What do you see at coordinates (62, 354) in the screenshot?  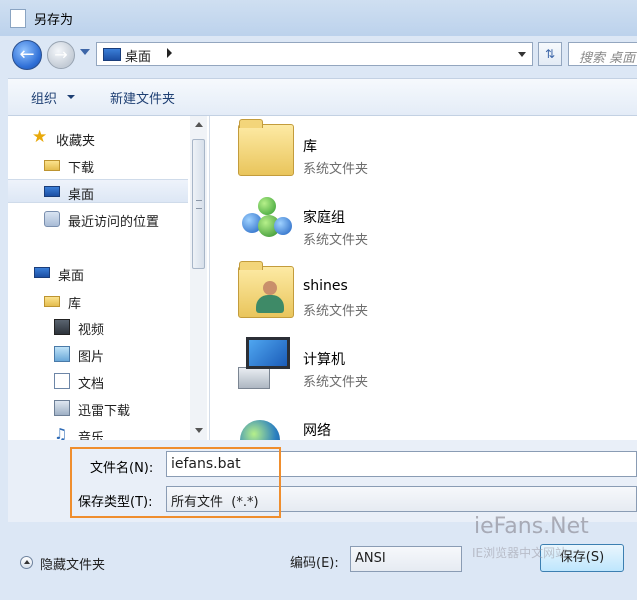 I see `pictures-icon` at bounding box center [62, 354].